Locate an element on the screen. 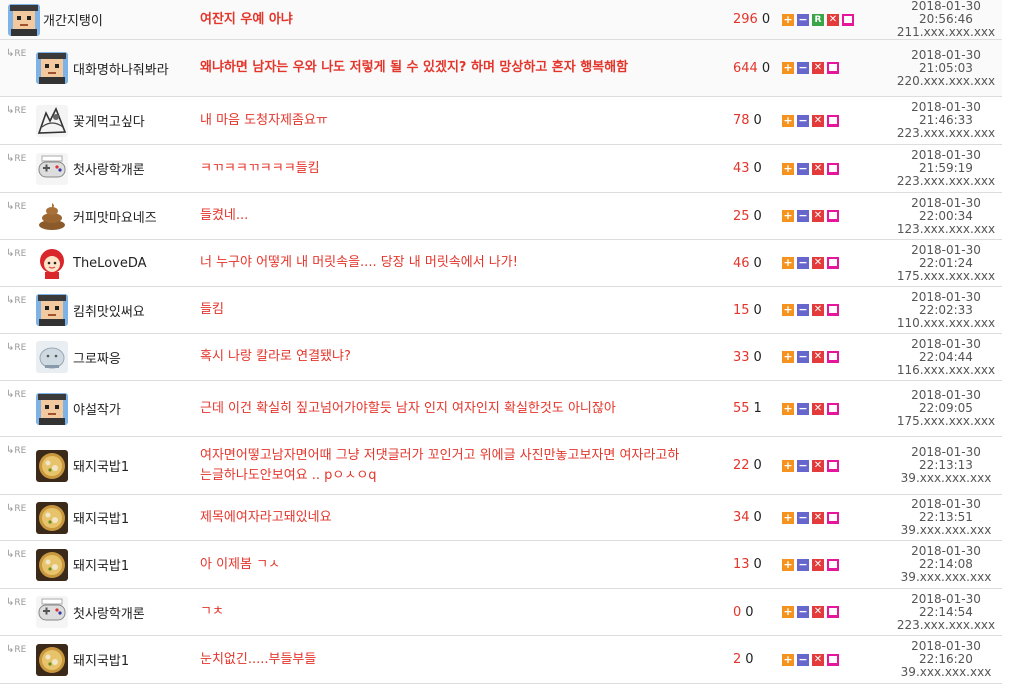 The height and width of the screenshot is (696, 1024). upvote-count: 644 is located at coordinates (745, 68).